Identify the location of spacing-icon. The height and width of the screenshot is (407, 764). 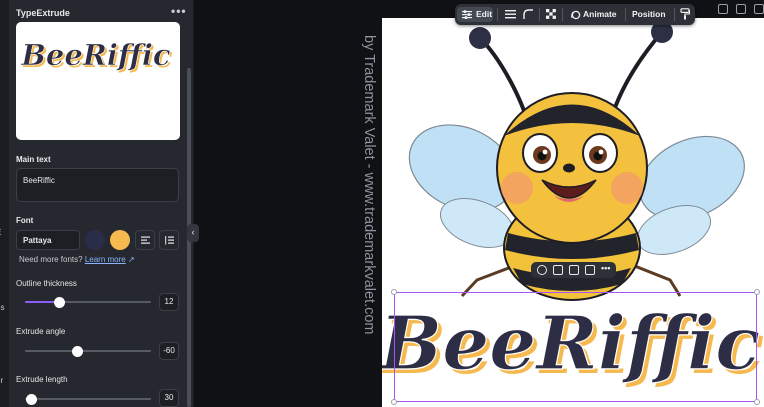
(169, 240).